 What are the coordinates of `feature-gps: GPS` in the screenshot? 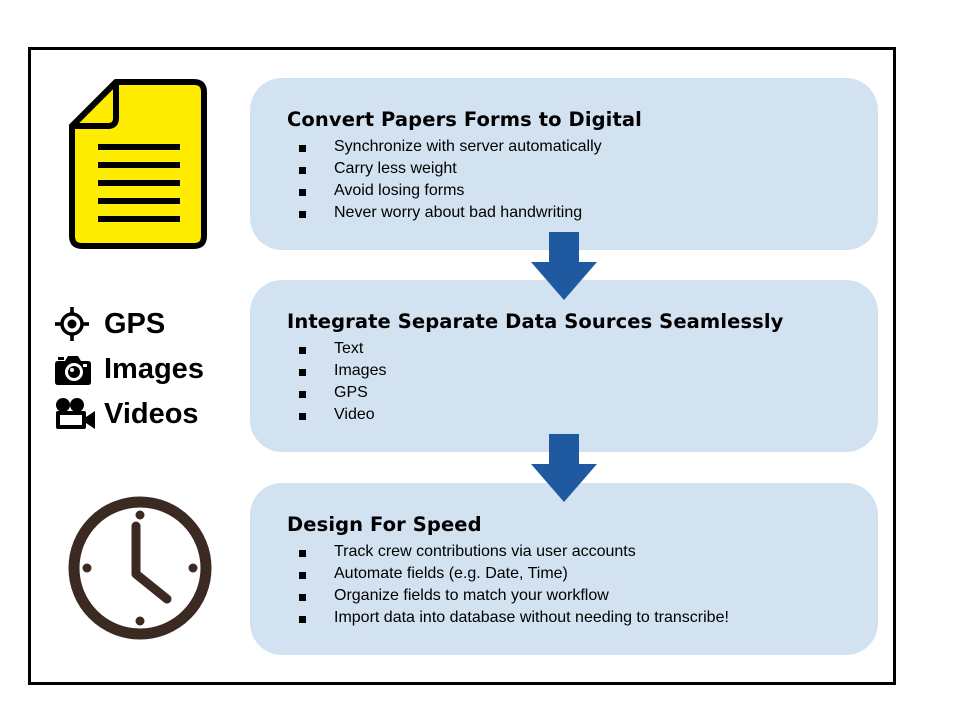 It's located at (109, 324).